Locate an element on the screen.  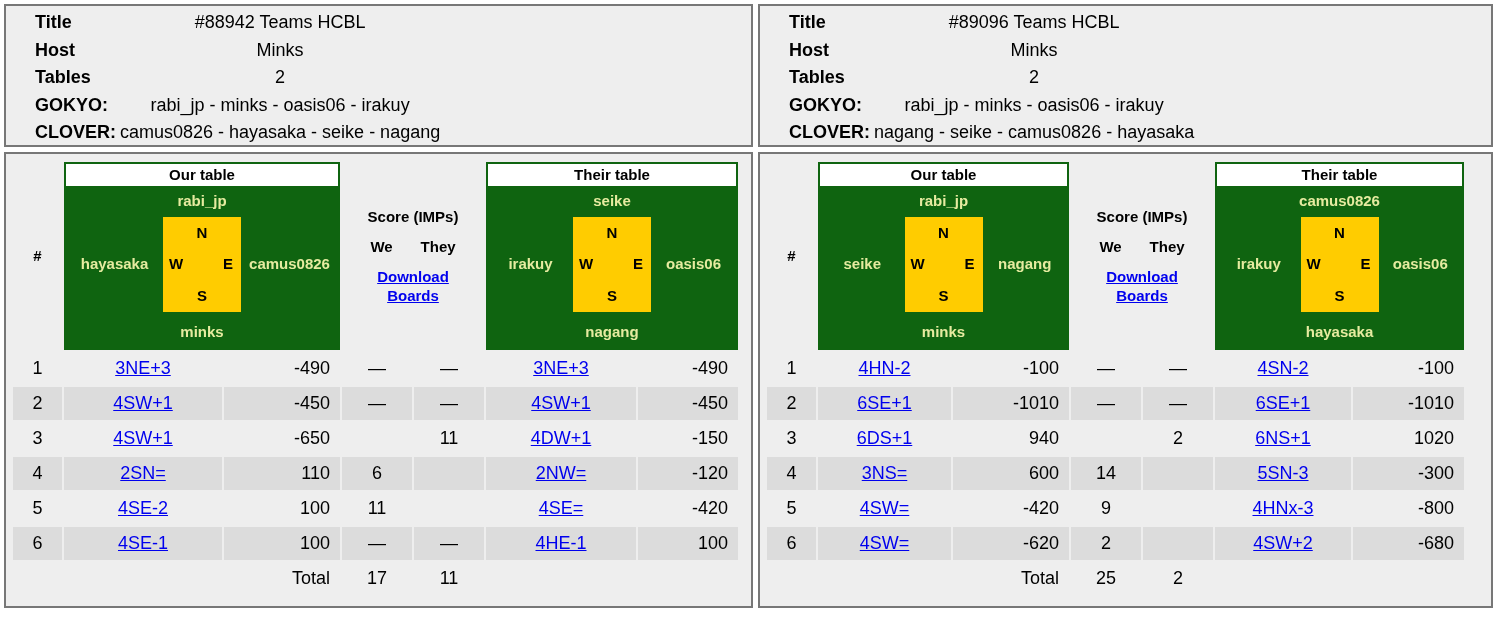
contract-link: 4HNx-3 is located at coordinates (1283, 508).